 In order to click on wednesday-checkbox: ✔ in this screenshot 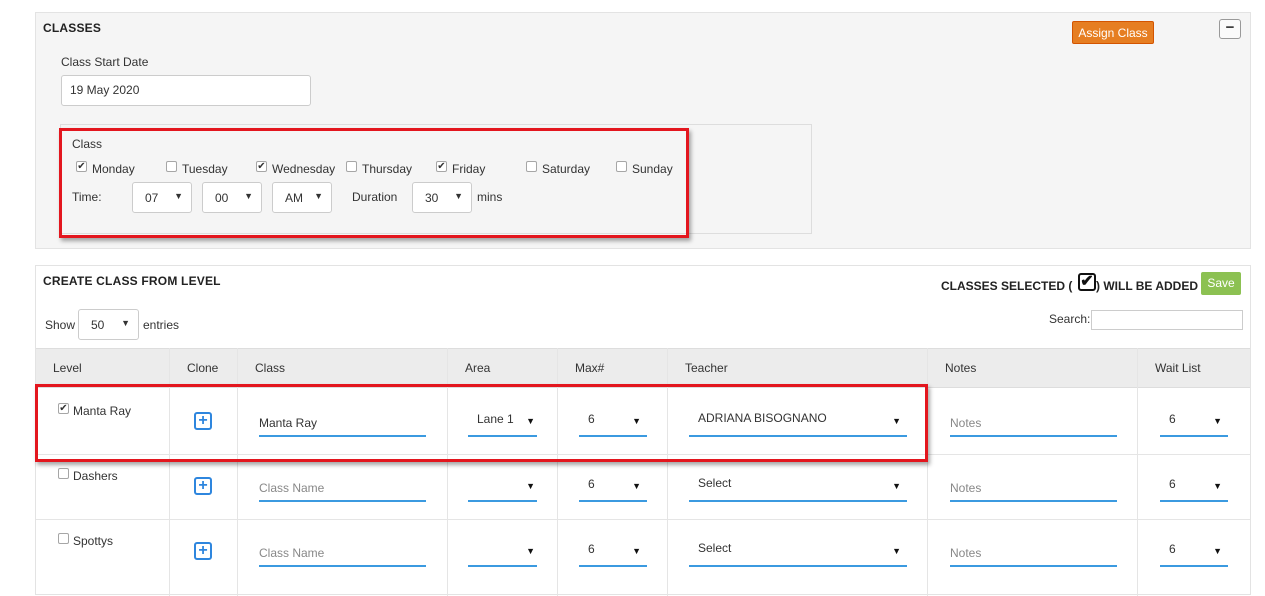, I will do `click(261, 166)`.